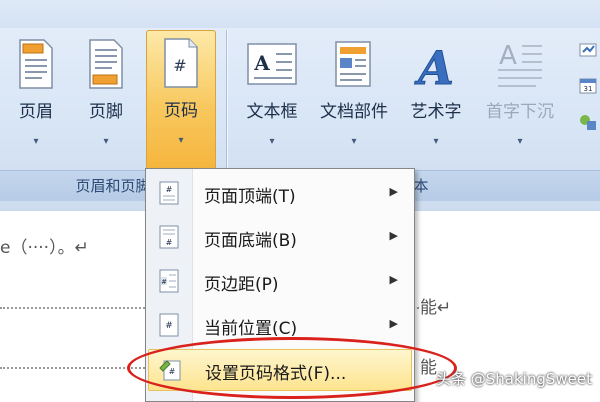 This screenshot has width=600, height=402. What do you see at coordinates (514, 379) in the screenshot?
I see `watermark: 头条 @ShakingSweet` at bounding box center [514, 379].